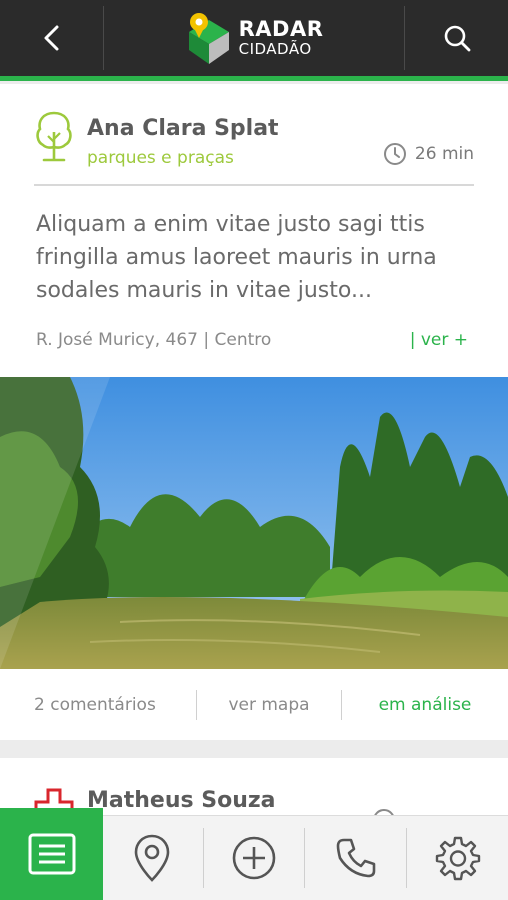 The height and width of the screenshot is (900, 508). I want to click on search-button, so click(456, 38).